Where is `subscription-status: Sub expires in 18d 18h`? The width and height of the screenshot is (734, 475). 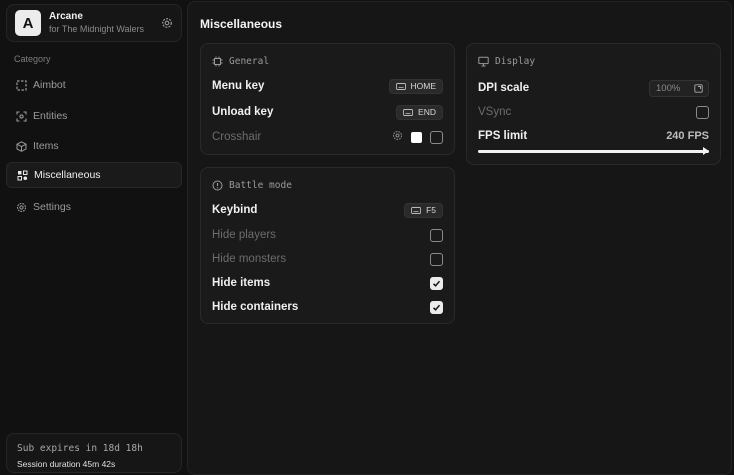
subscription-status: Sub expires in 18d 18h is located at coordinates (80, 448).